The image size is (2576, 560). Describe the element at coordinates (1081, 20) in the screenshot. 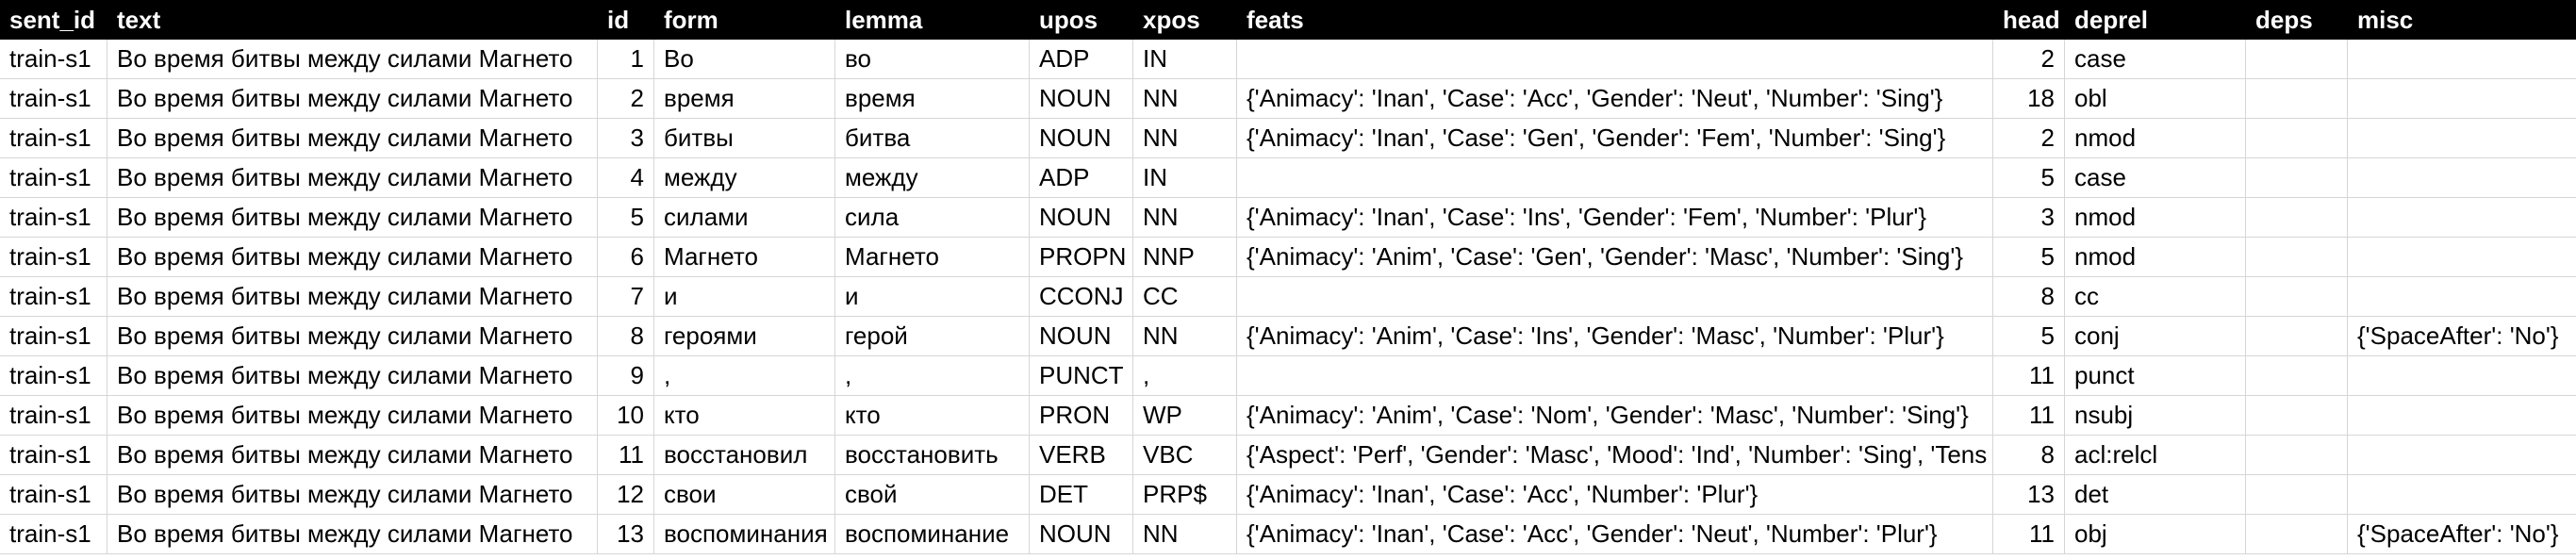

I see `header-upos: upos` at that location.